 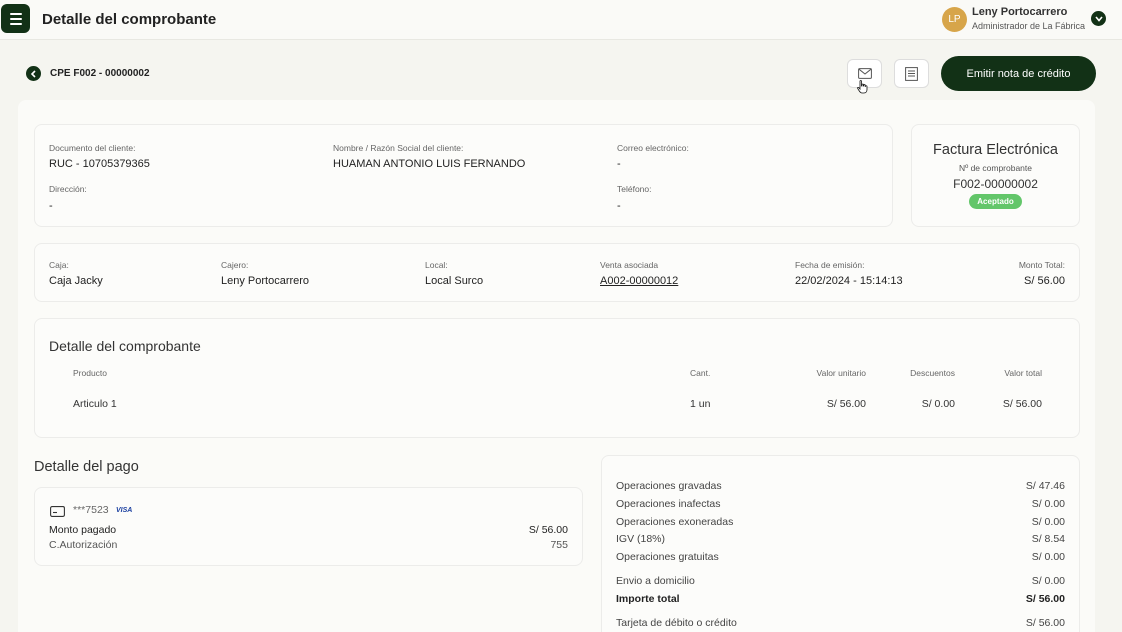 What do you see at coordinates (90, 373) in the screenshot?
I see `col-producto: Producto` at bounding box center [90, 373].